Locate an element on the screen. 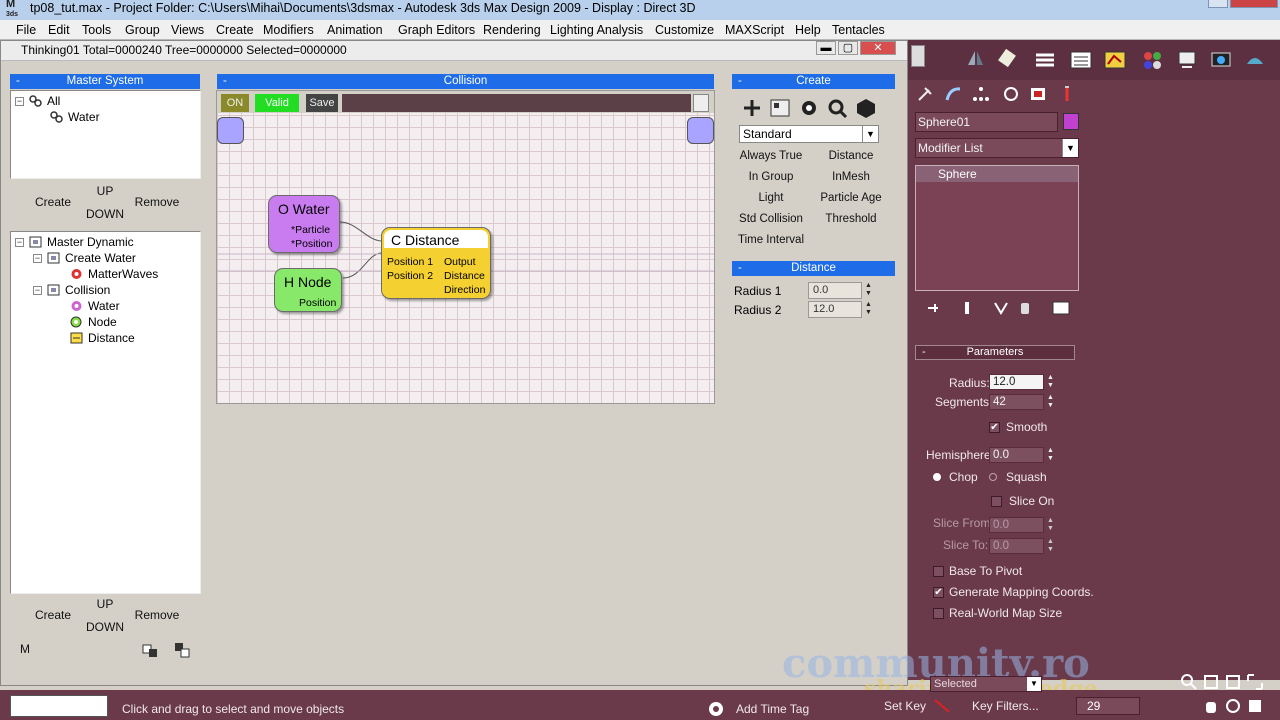 The image size is (1280, 720). water-node: O Water *Particle *Position is located at coordinates (304, 224).